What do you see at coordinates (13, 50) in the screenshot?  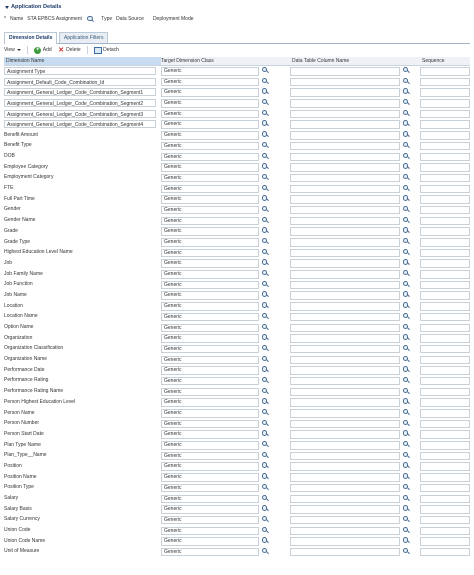 I see `view-menu: View` at bounding box center [13, 50].